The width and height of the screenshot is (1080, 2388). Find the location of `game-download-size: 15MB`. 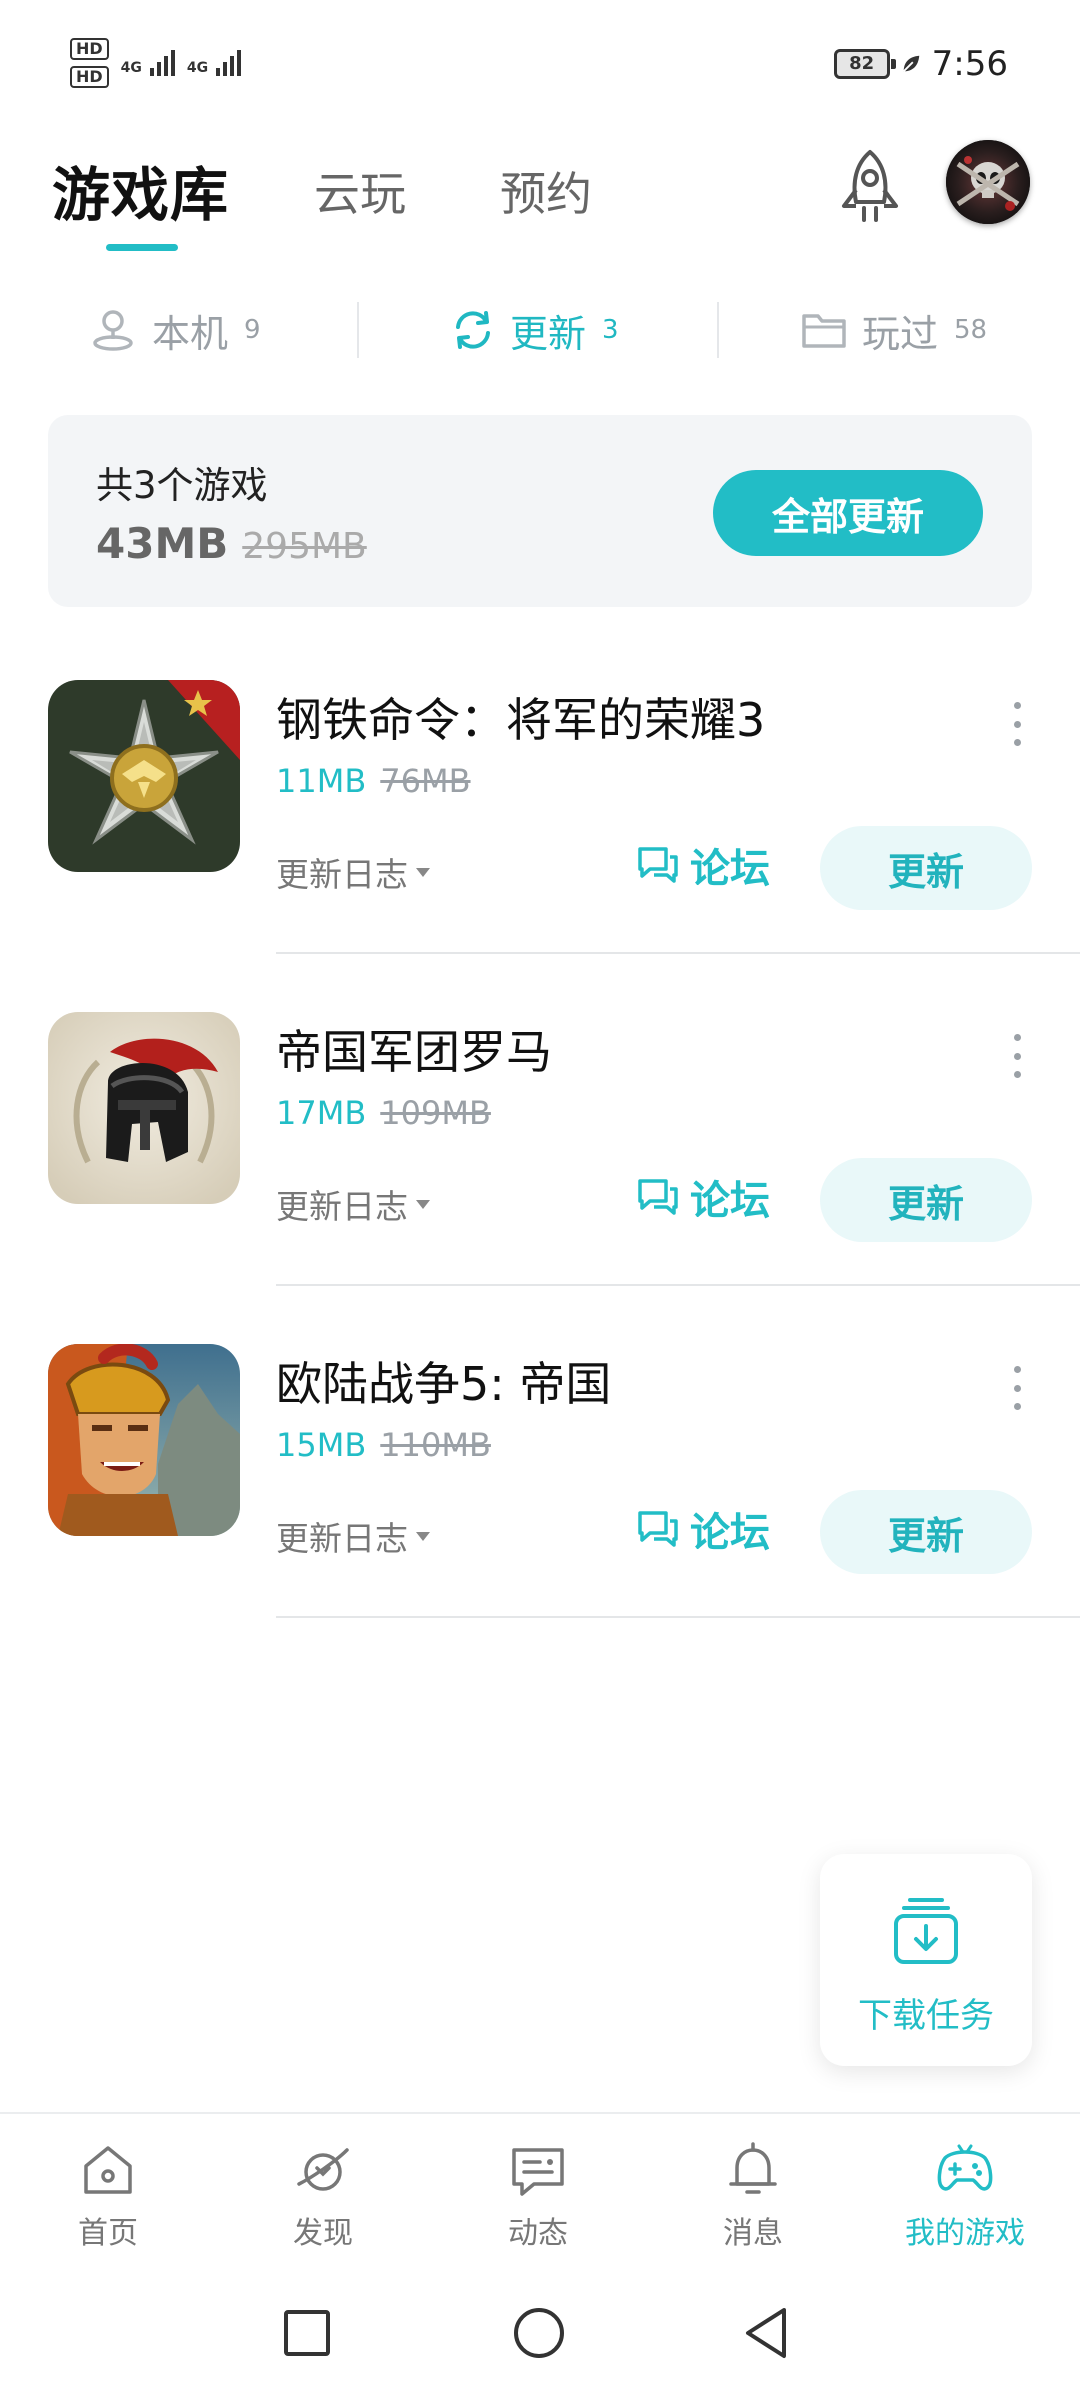

game-download-size: 15MB is located at coordinates (321, 1445).